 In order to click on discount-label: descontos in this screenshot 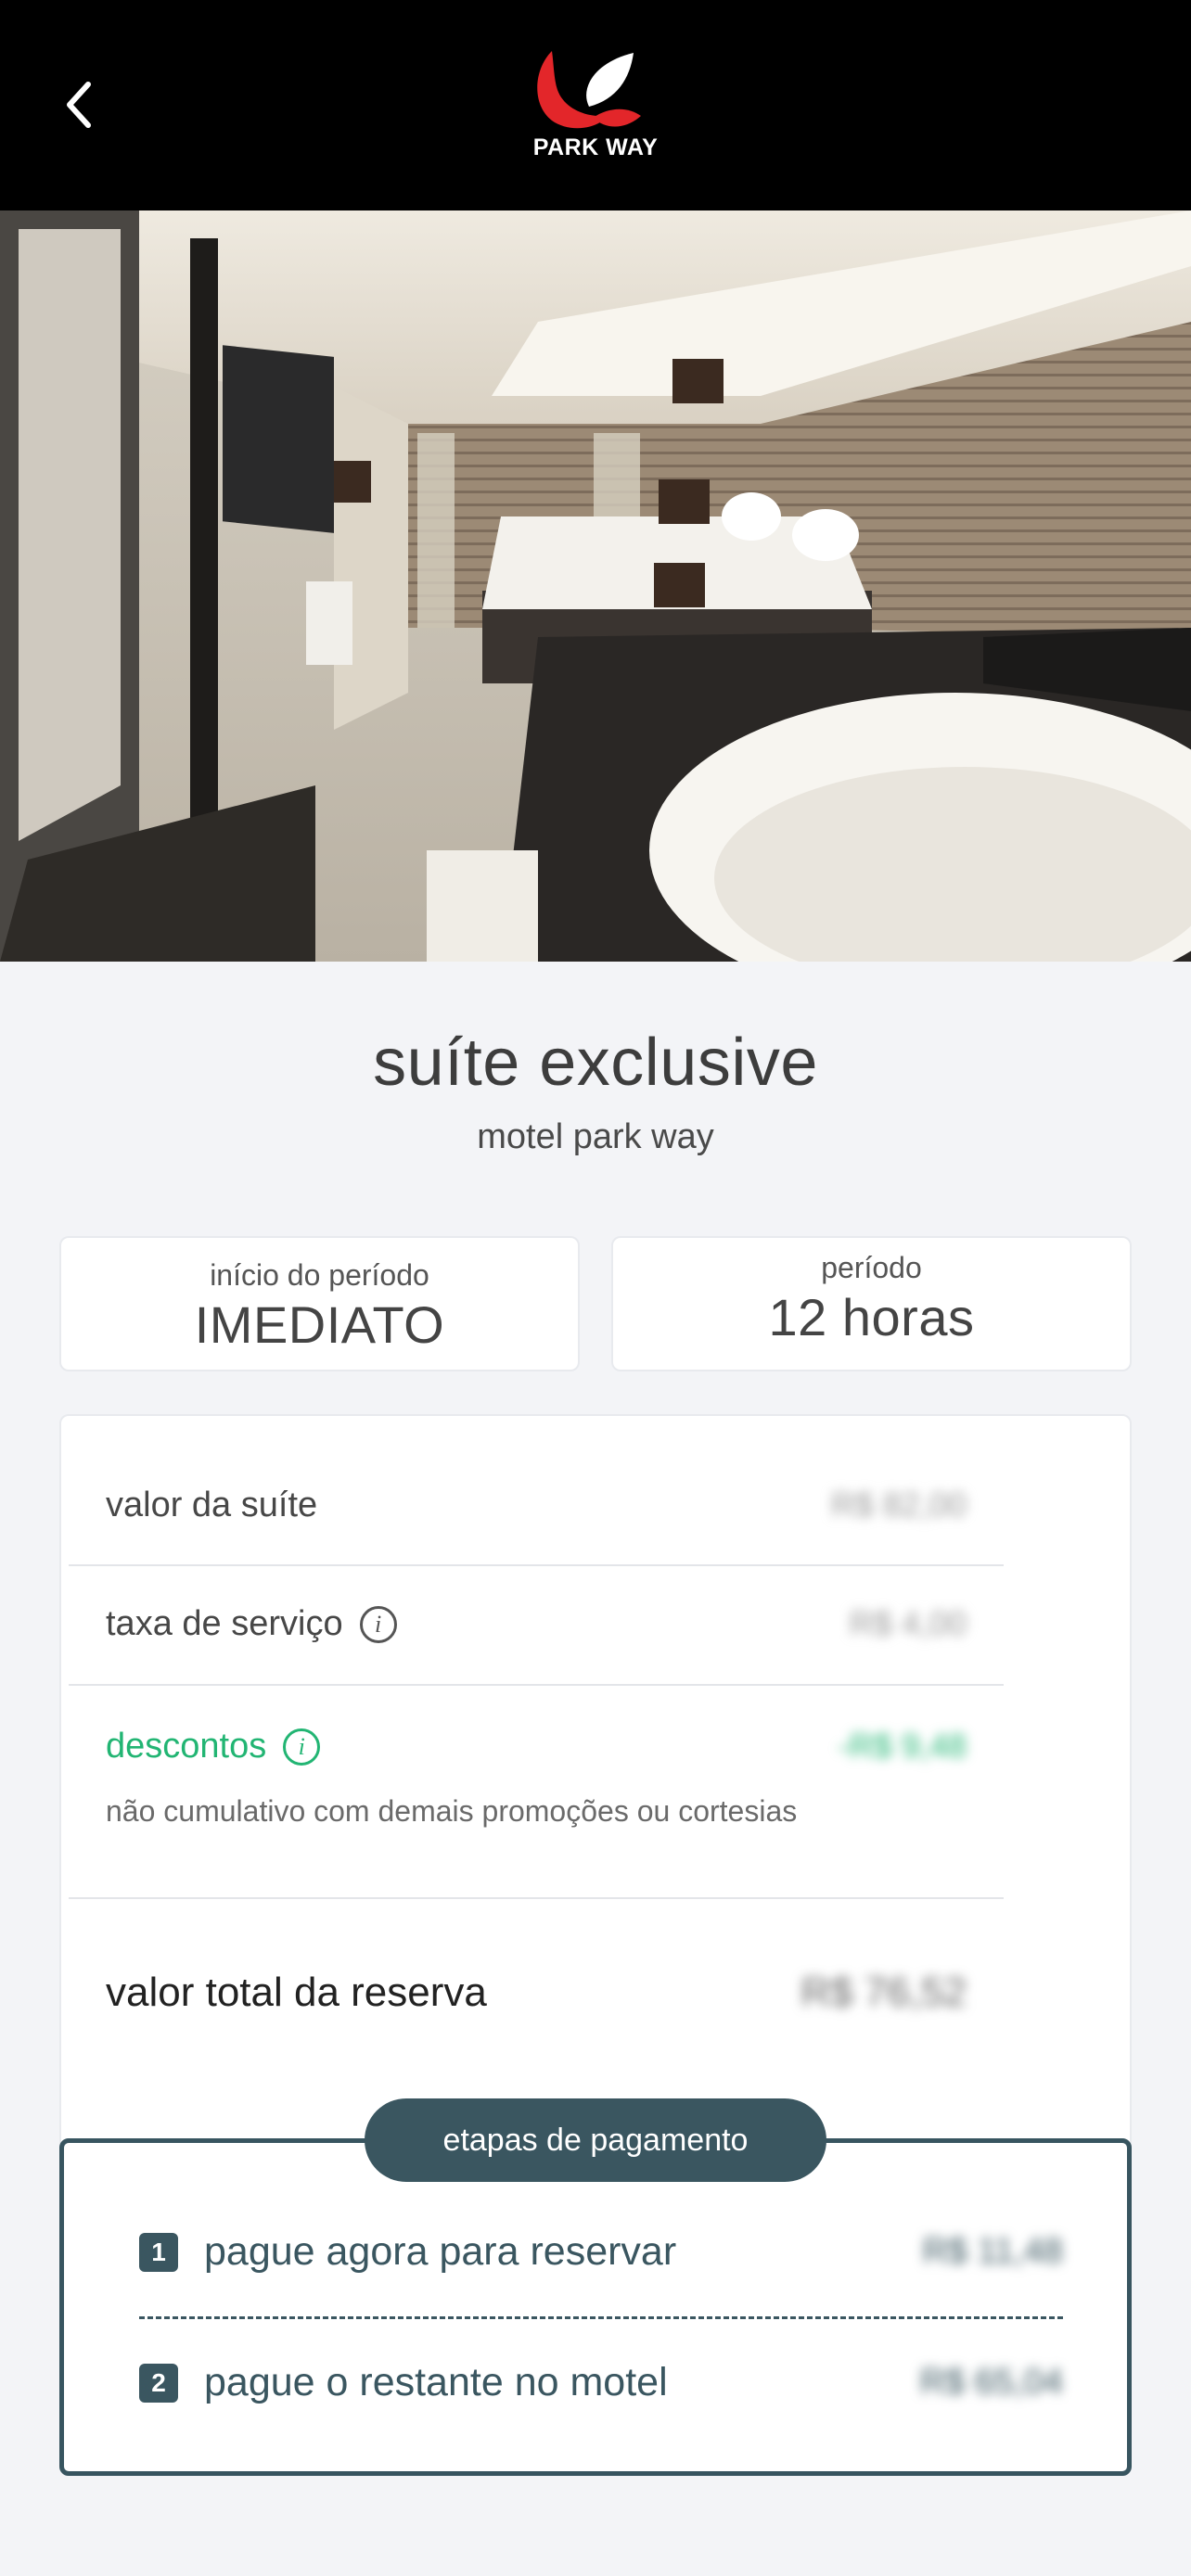, I will do `click(186, 1746)`.